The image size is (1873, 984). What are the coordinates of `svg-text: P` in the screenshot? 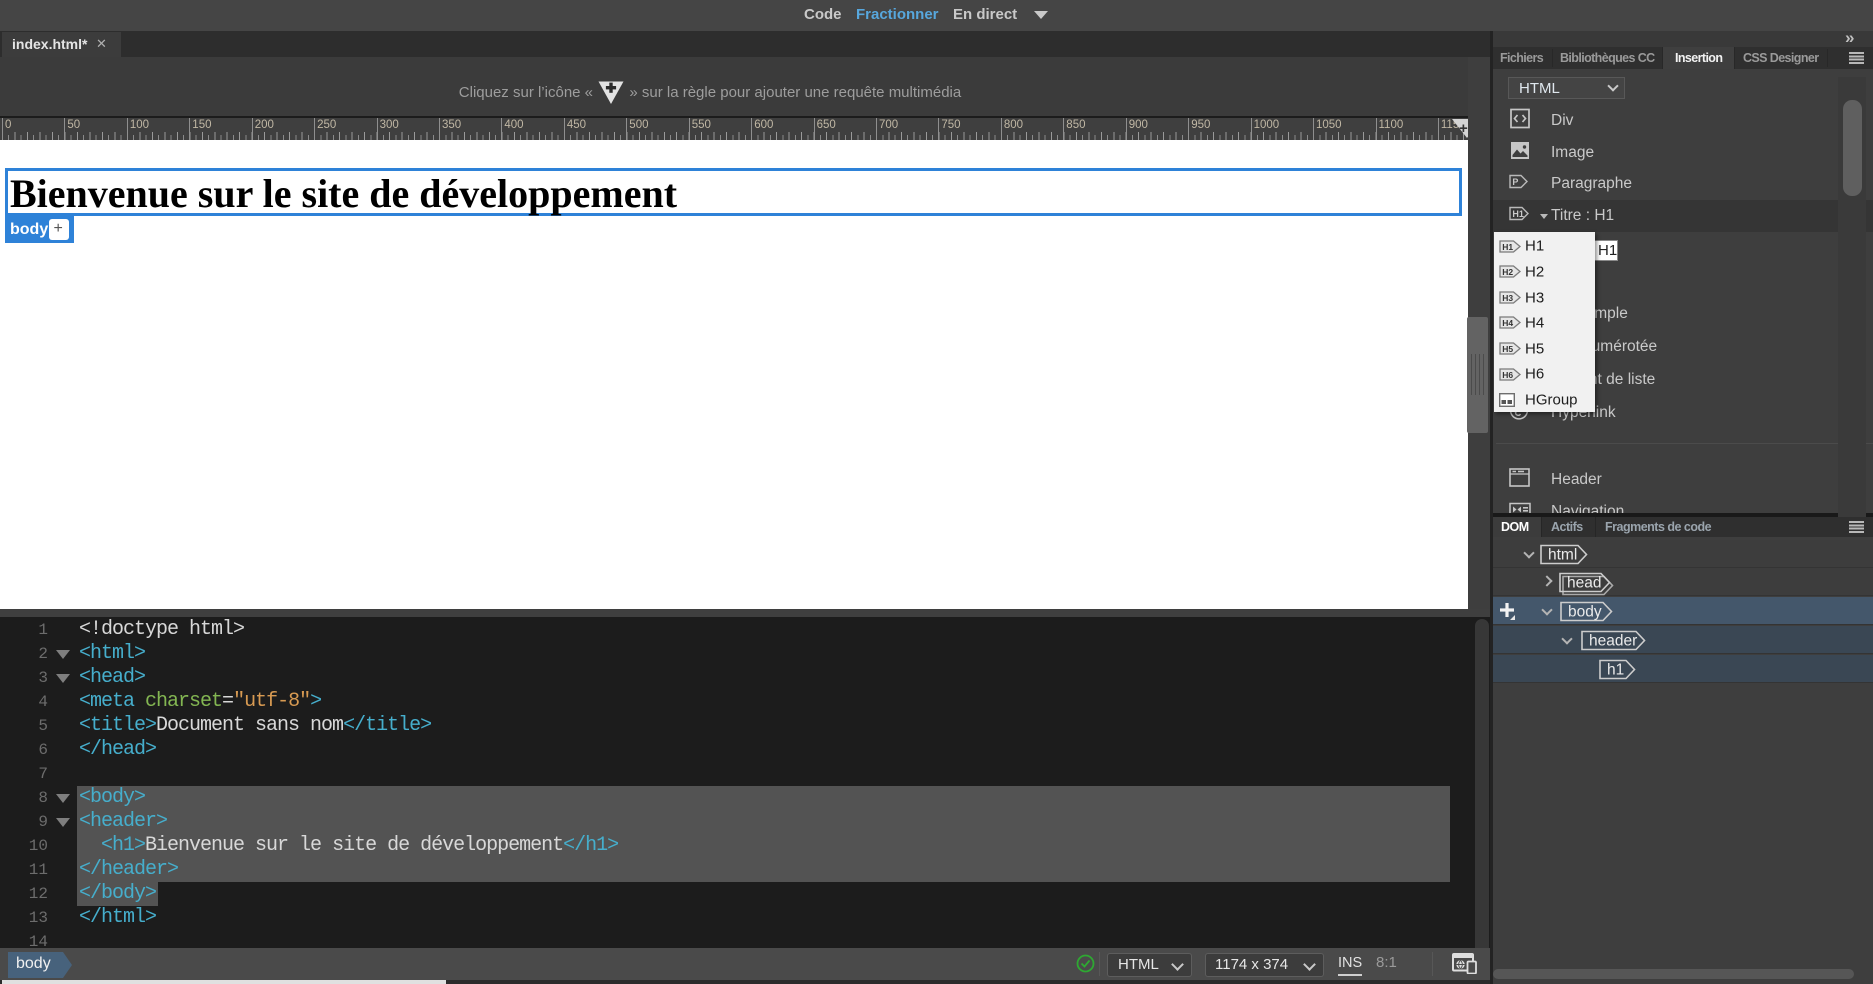 It's located at (1515, 182).